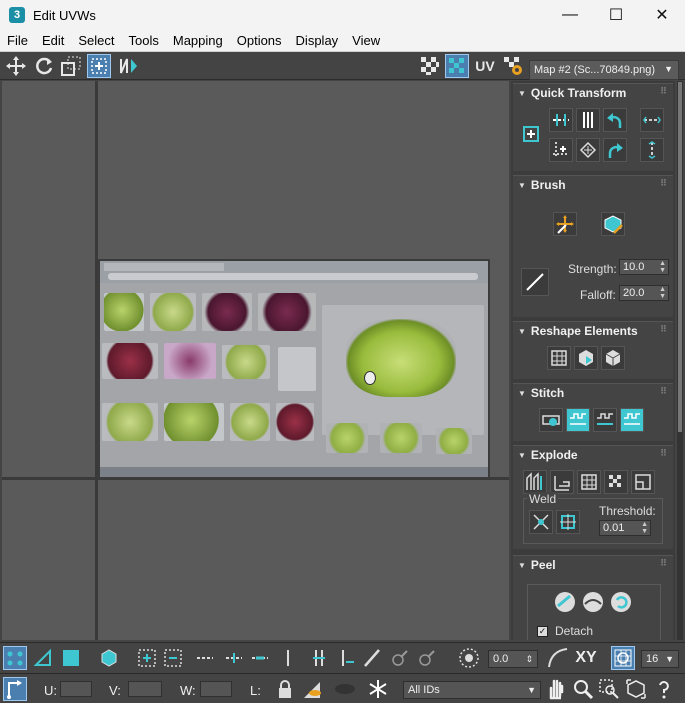 The width and height of the screenshot is (685, 703). Describe the element at coordinates (565, 224) in the screenshot. I see `paint-move-icon` at that location.